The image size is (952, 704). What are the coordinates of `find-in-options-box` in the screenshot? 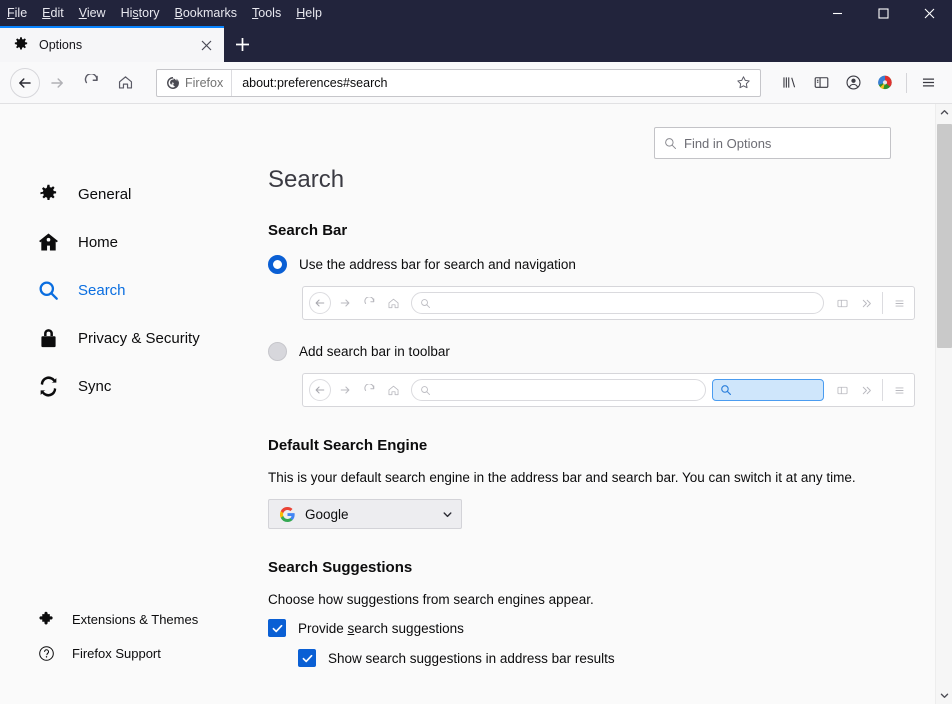 It's located at (772, 143).